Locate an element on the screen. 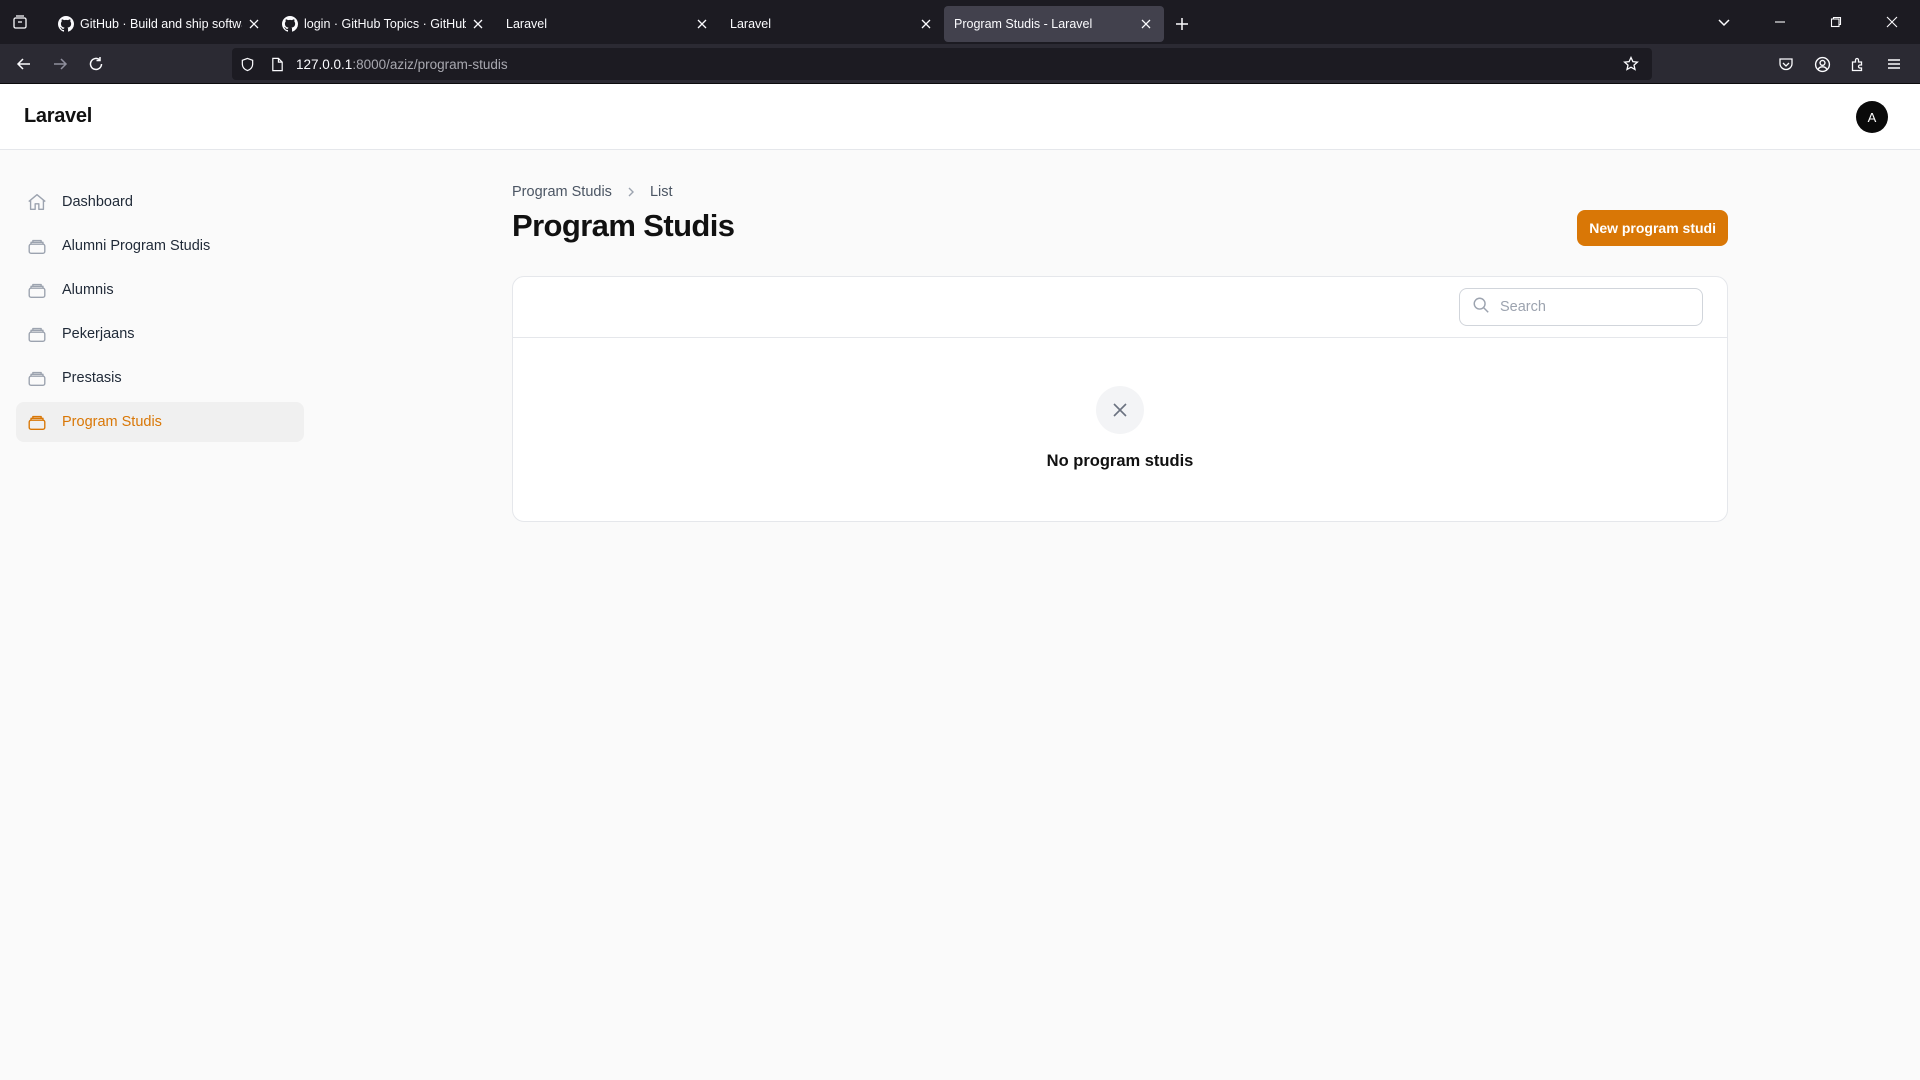 Image resolution: width=1920 pixels, height=1080 pixels. bookmark-star-icon is located at coordinates (1631, 64).